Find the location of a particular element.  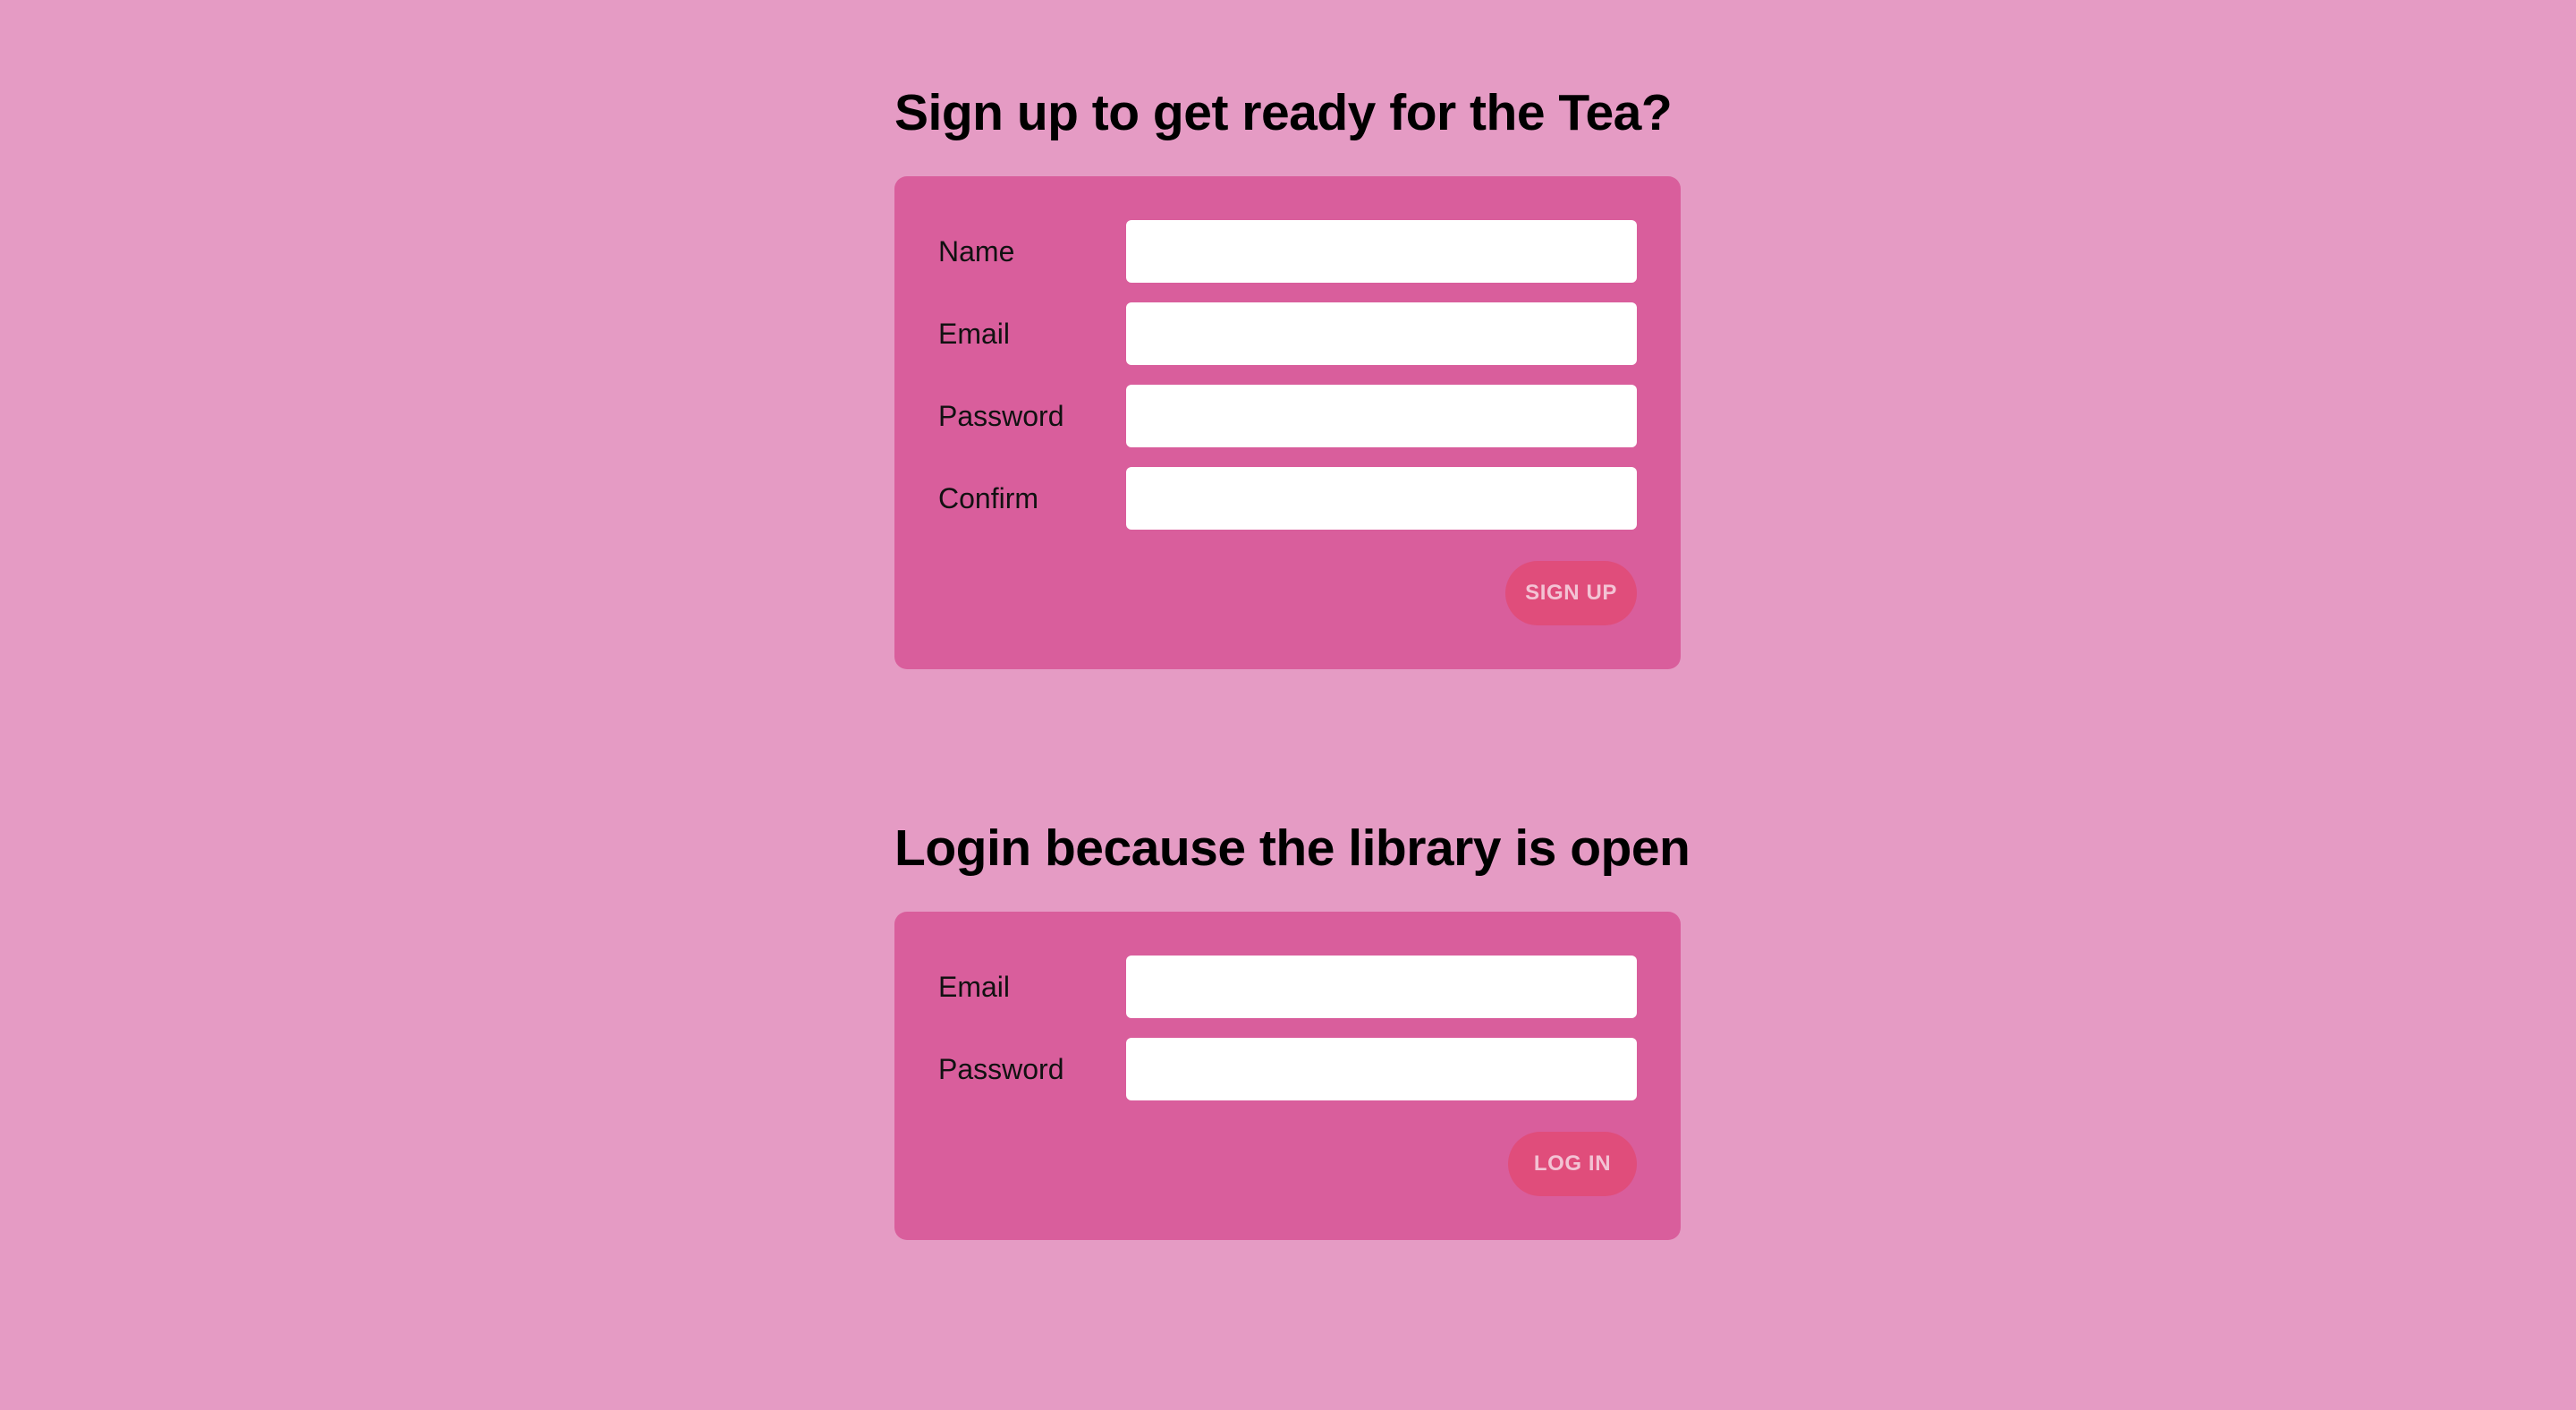

login-email-input is located at coordinates (1381, 987).